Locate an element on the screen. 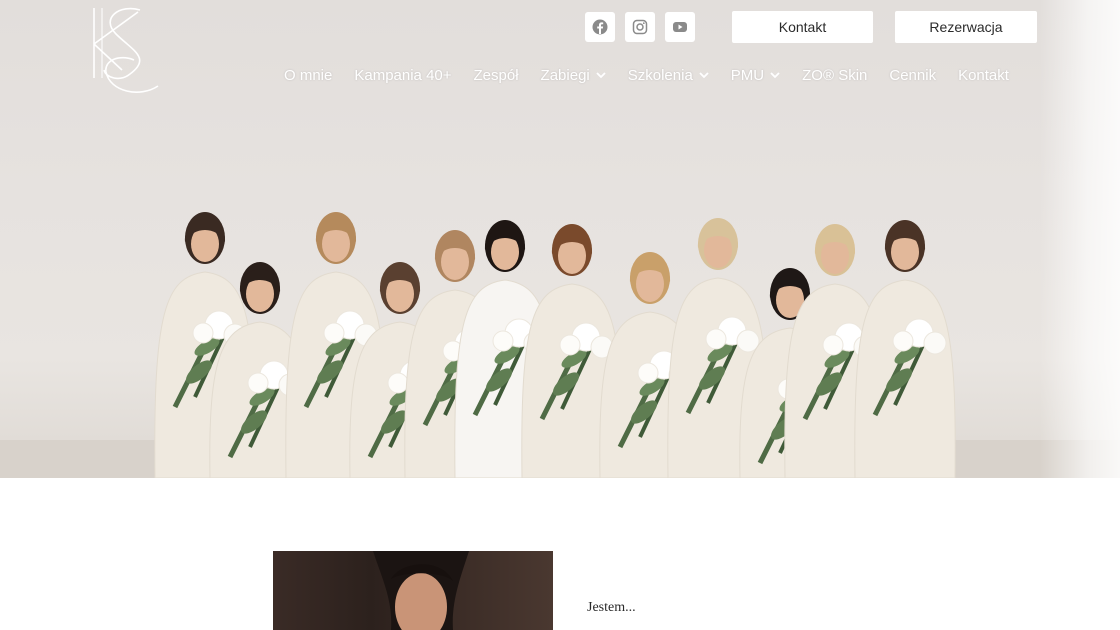 The width and height of the screenshot is (1120, 630). nav-label: ZO® Skin is located at coordinates (835, 75).